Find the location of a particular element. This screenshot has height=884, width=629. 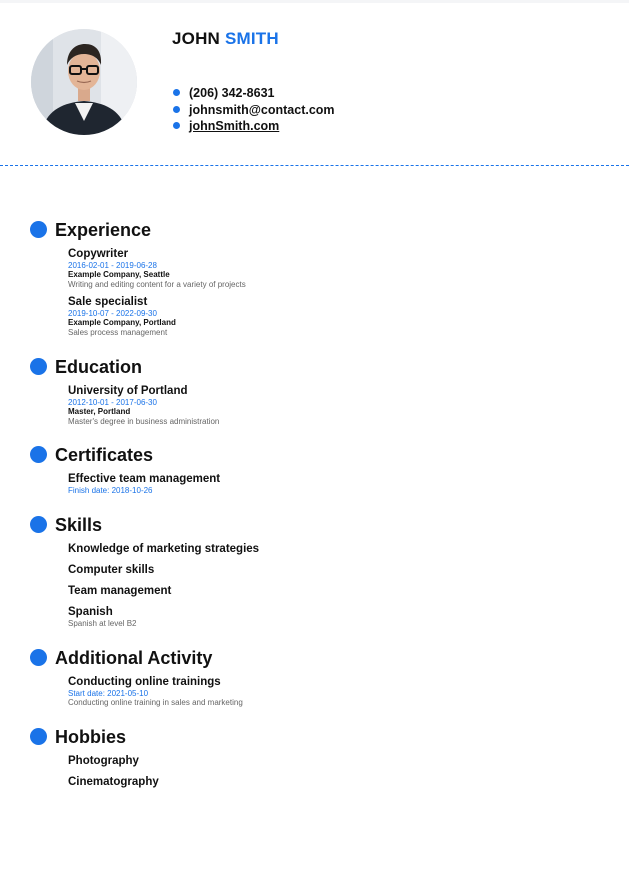

website-link: johnSmith.com is located at coordinates (234, 126).